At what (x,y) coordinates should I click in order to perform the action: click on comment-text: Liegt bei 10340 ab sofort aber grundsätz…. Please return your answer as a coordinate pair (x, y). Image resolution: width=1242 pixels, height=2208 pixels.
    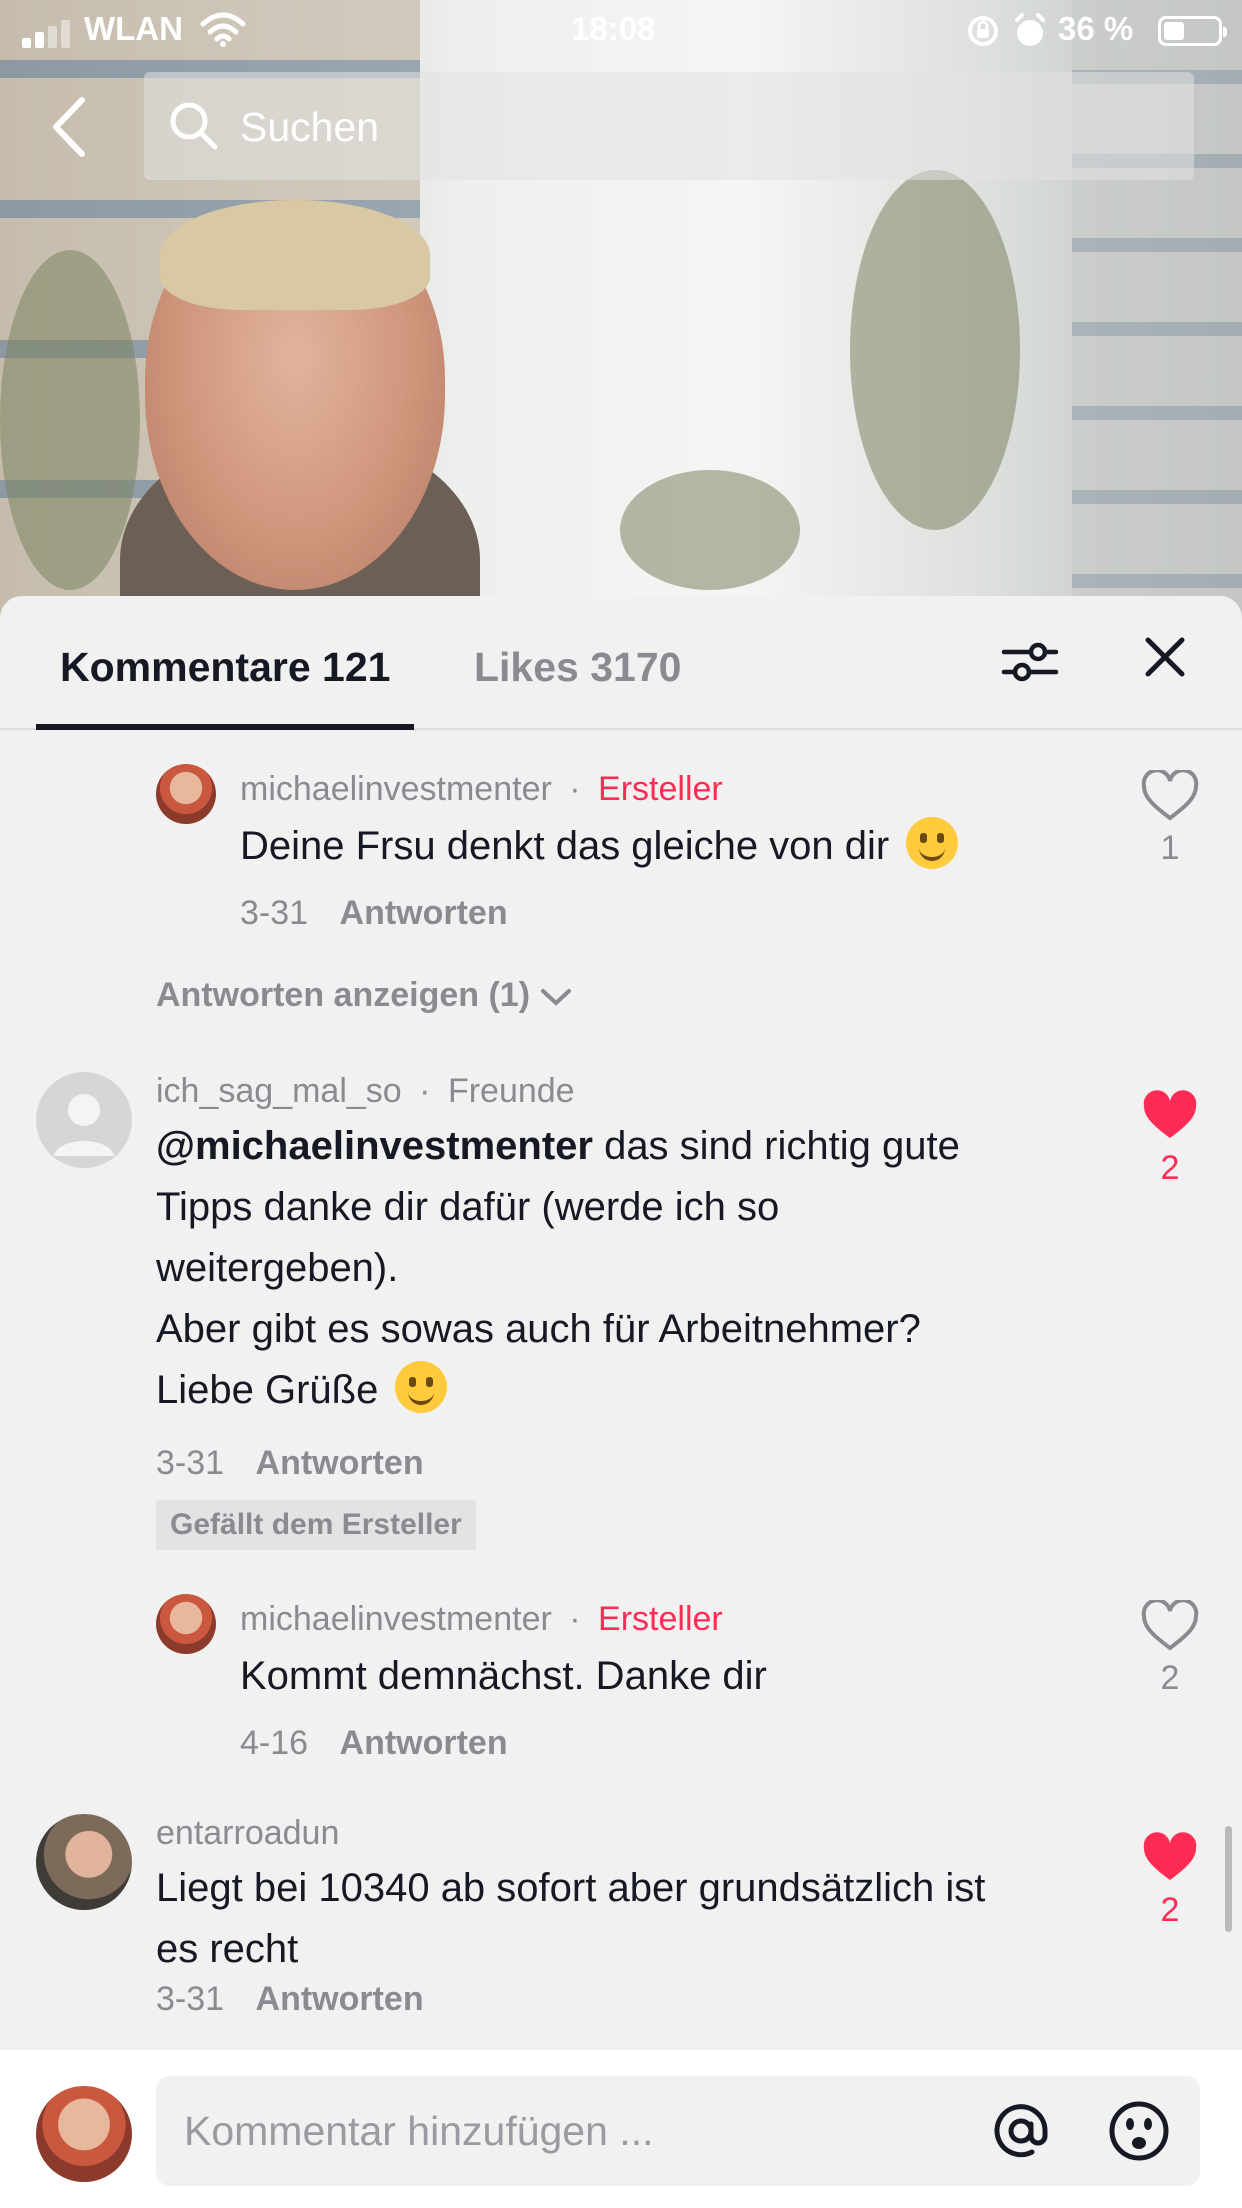
    Looking at the image, I should click on (571, 1918).